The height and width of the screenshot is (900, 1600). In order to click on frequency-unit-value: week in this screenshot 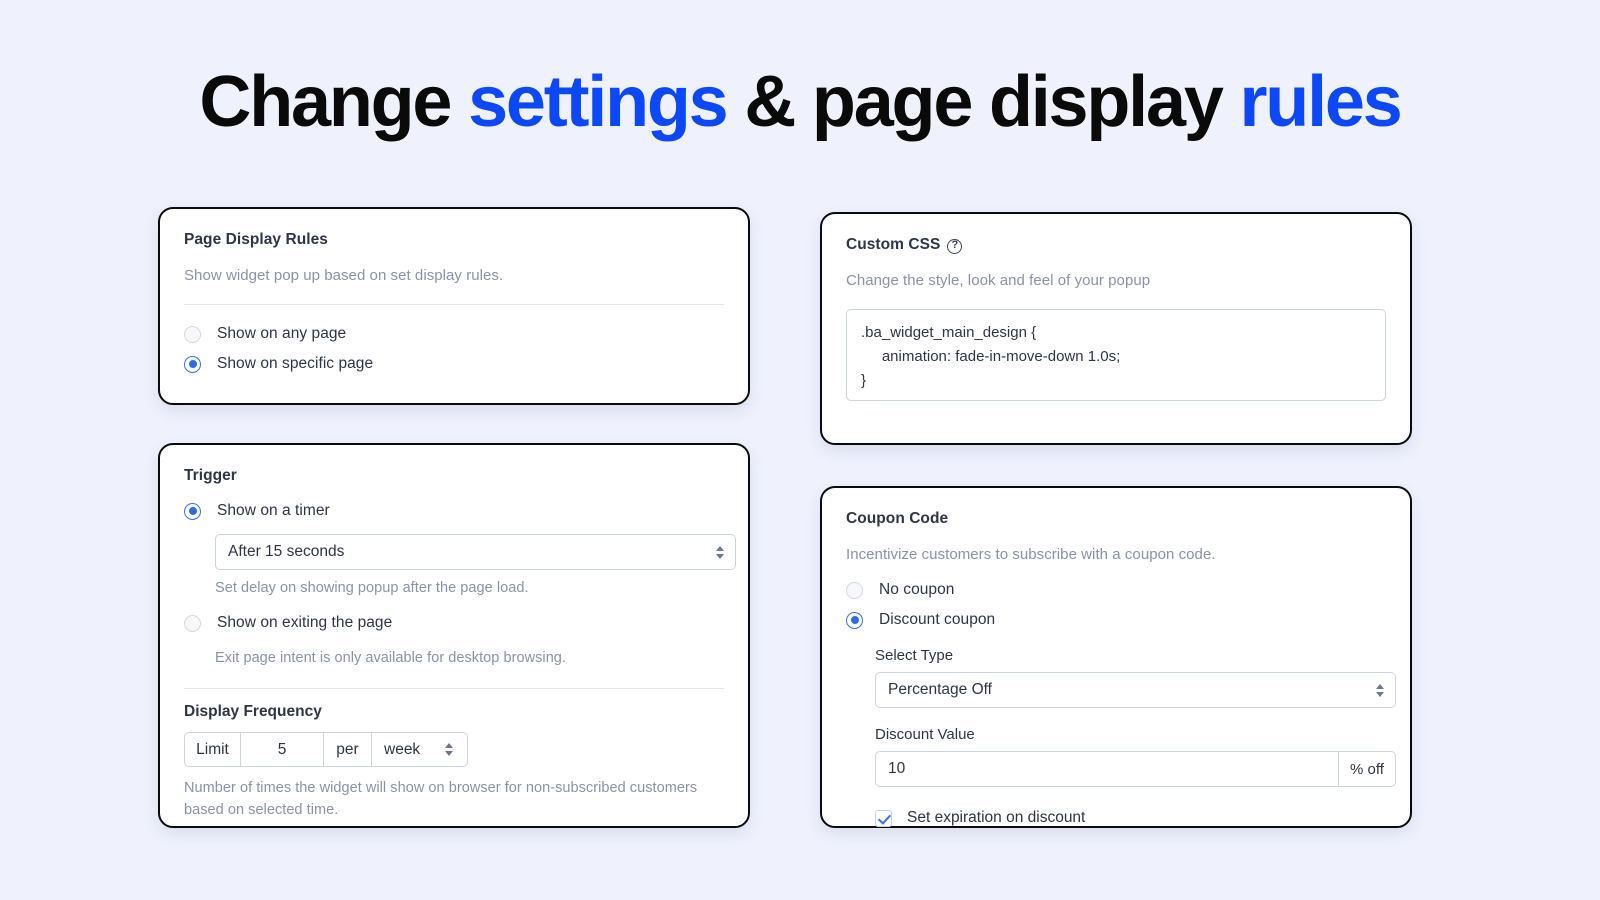, I will do `click(402, 749)`.